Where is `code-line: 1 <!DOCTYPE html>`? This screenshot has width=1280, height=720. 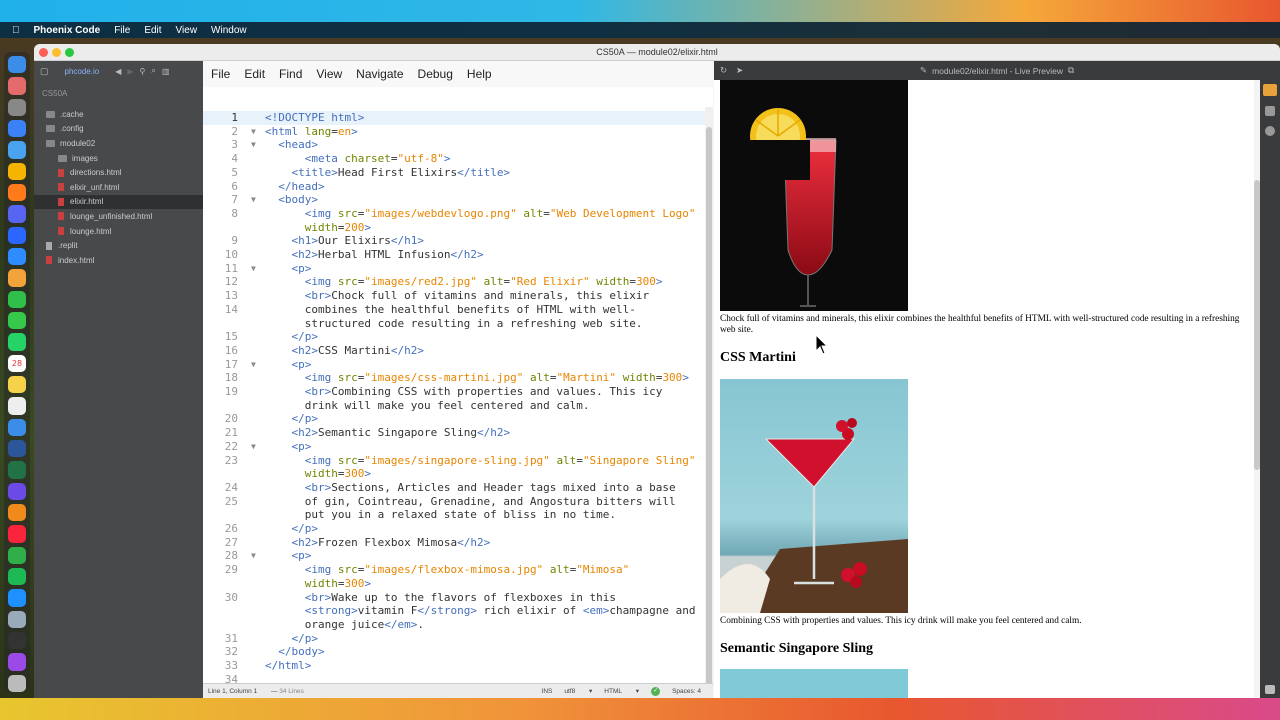 code-line: 1 <!DOCTYPE html> is located at coordinates (458, 118).